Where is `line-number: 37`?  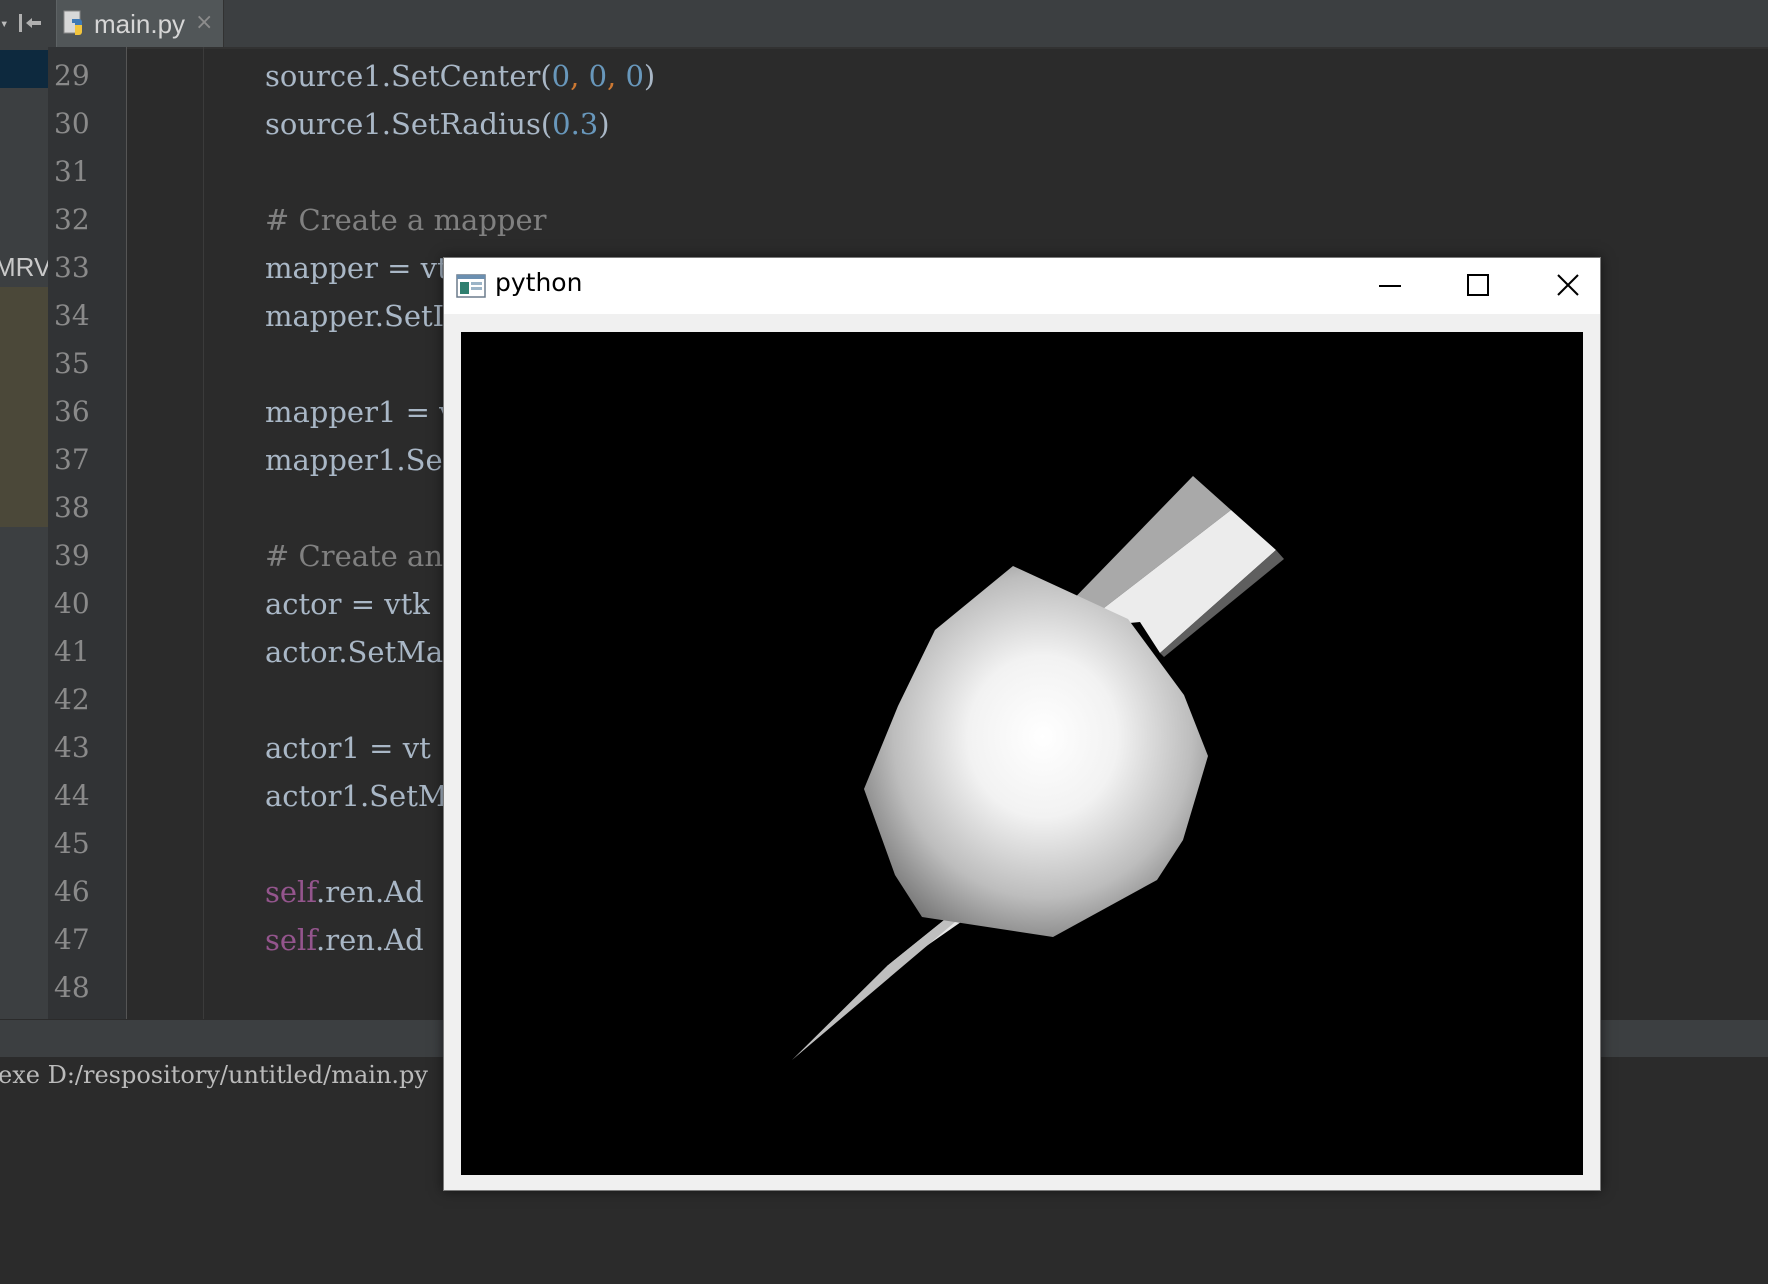 line-number: 37 is located at coordinates (72, 459).